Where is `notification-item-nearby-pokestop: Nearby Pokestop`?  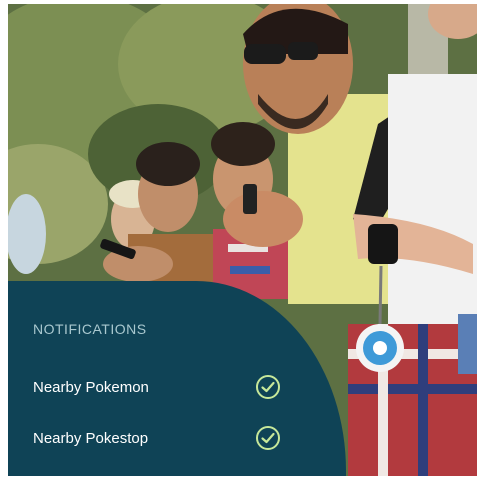 notification-item-nearby-pokestop: Nearby Pokestop is located at coordinates (158, 439).